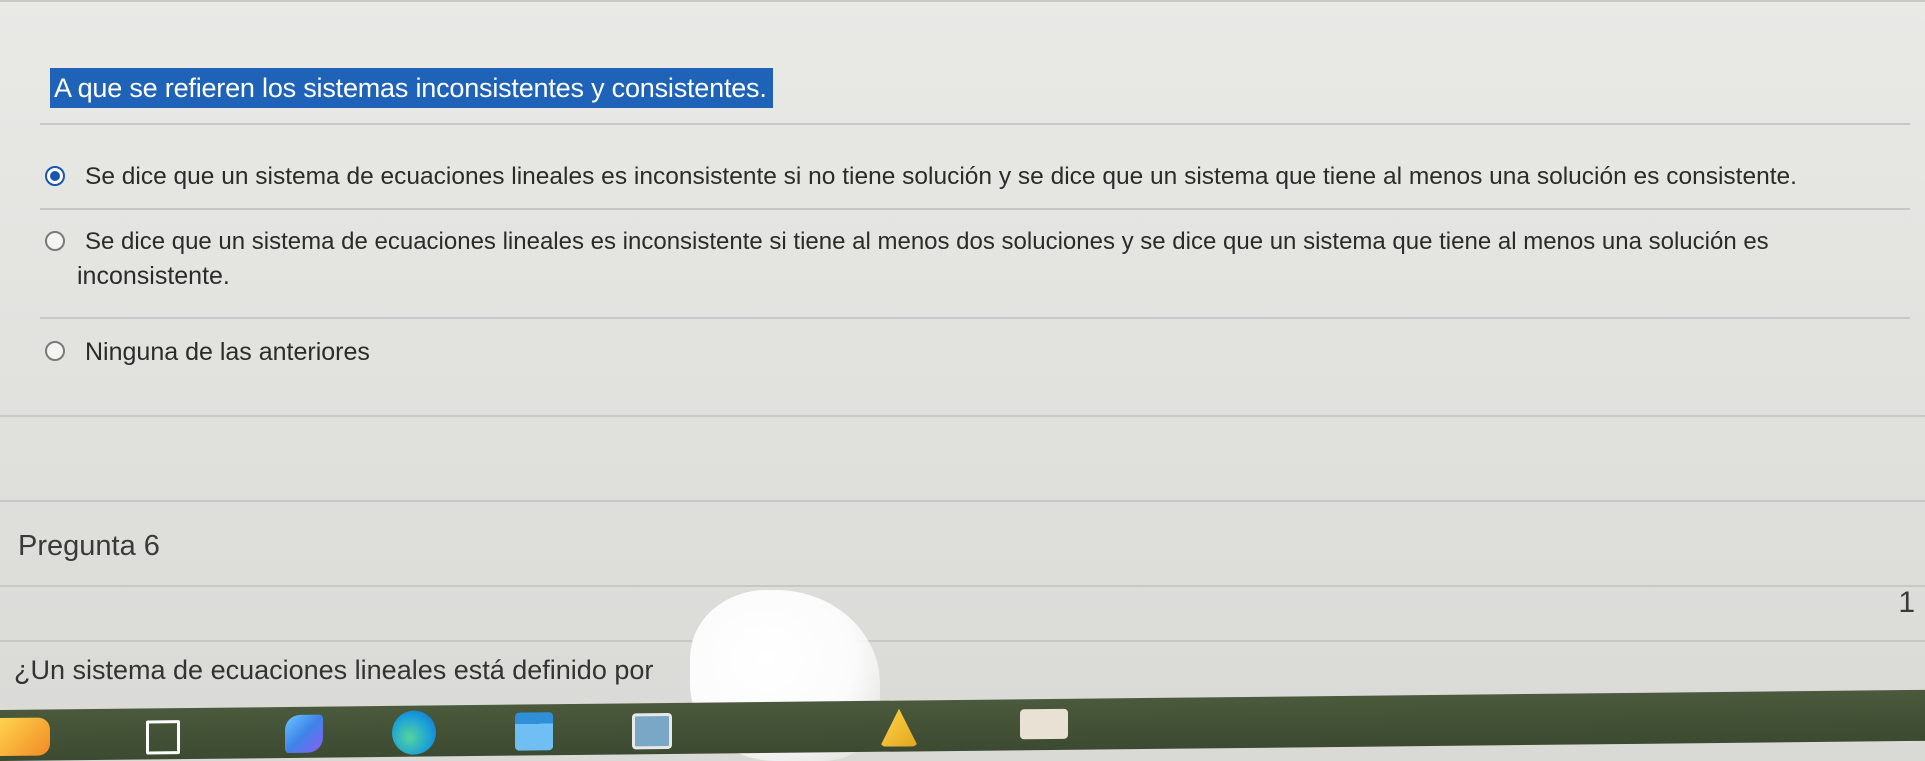 The width and height of the screenshot is (1925, 761). I want to click on top-divider, so click(962, 1).